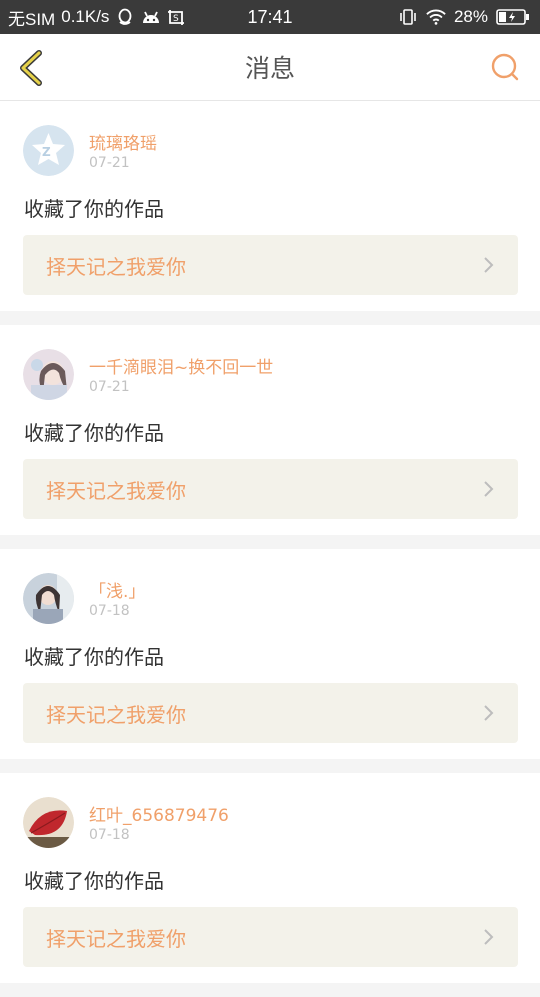  Describe the element at coordinates (470, 16) in the screenshot. I see `battery-percent: 28%` at that location.